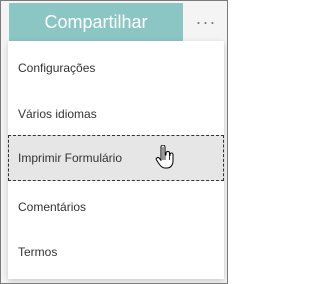 This screenshot has width=320, height=284. Describe the element at coordinates (164, 157) in the screenshot. I see `hand-pointer-icon` at that location.